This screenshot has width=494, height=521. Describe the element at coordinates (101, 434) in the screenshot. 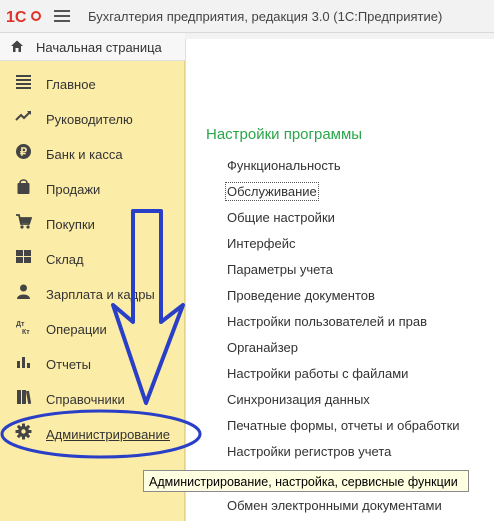

I see `annotation-ellipse` at that location.